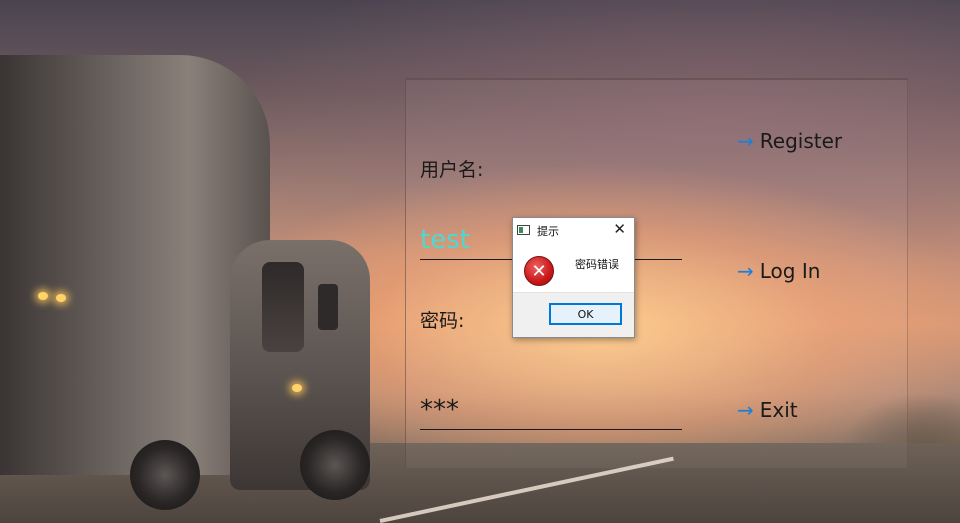 This screenshot has height=523, width=960. I want to click on dialog-message: 密码错误, so click(597, 264).